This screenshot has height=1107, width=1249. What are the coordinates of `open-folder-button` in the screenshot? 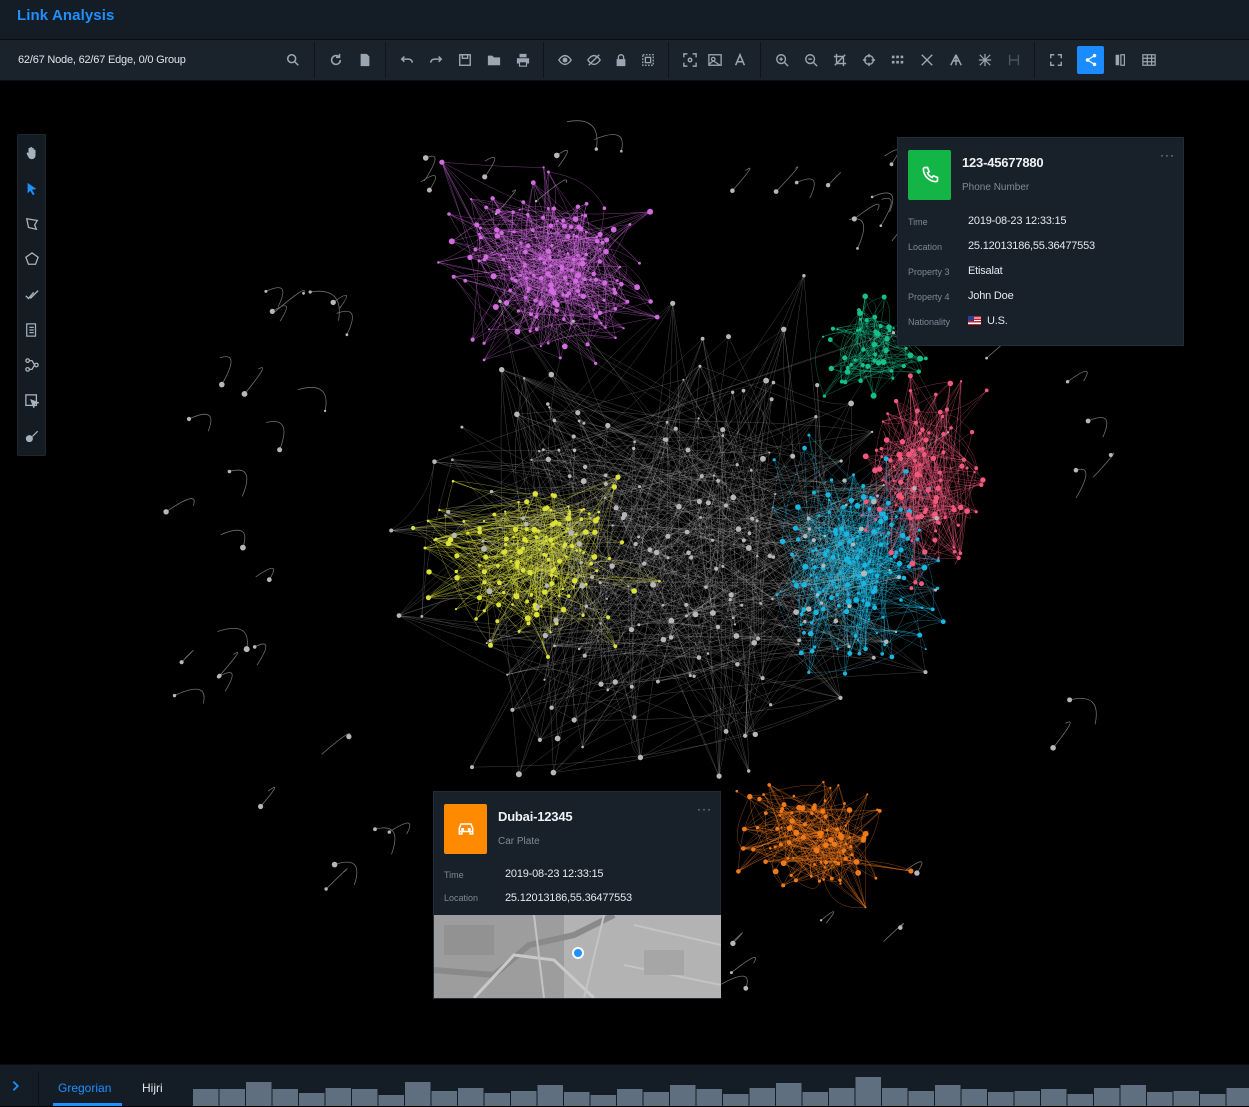 It's located at (493, 60).